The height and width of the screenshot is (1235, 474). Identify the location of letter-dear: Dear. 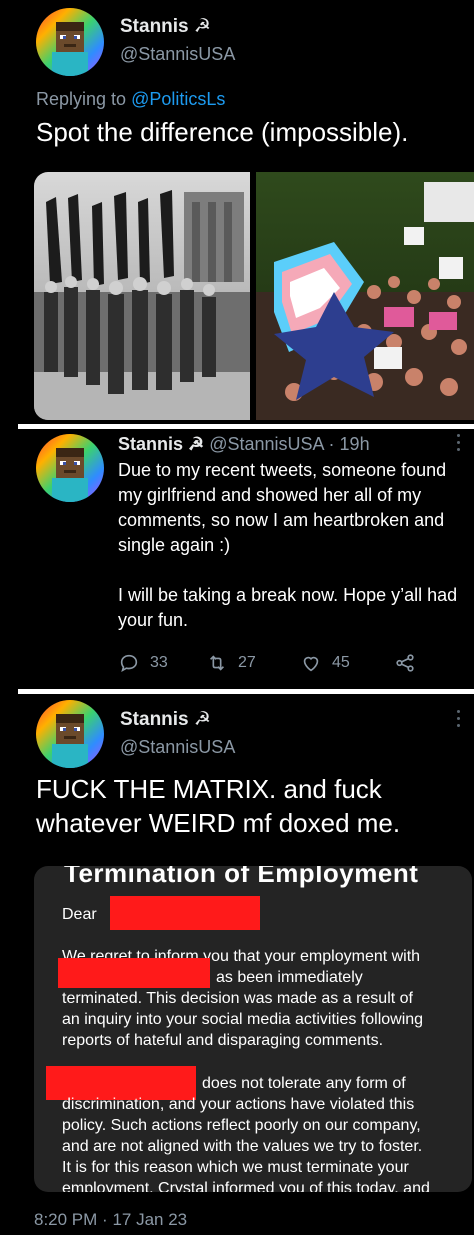
(79, 914).